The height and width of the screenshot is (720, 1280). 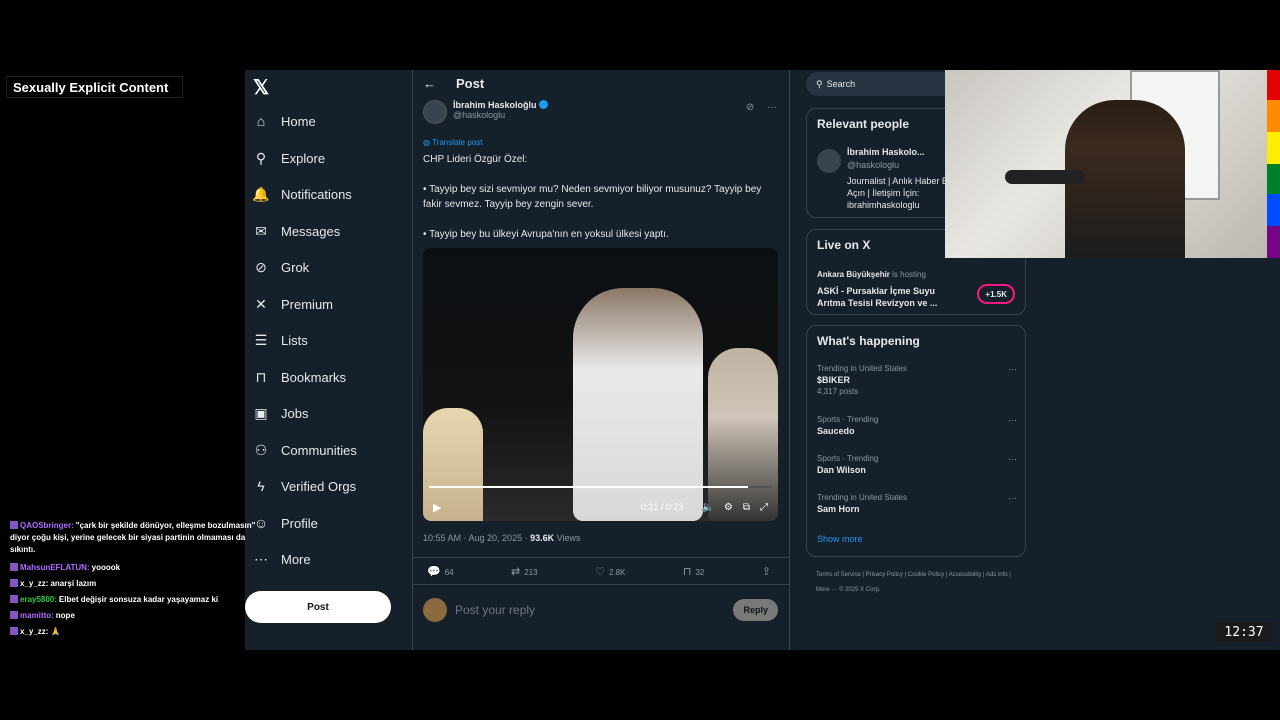 I want to click on chat-username: eray5800:, so click(x=38, y=599).